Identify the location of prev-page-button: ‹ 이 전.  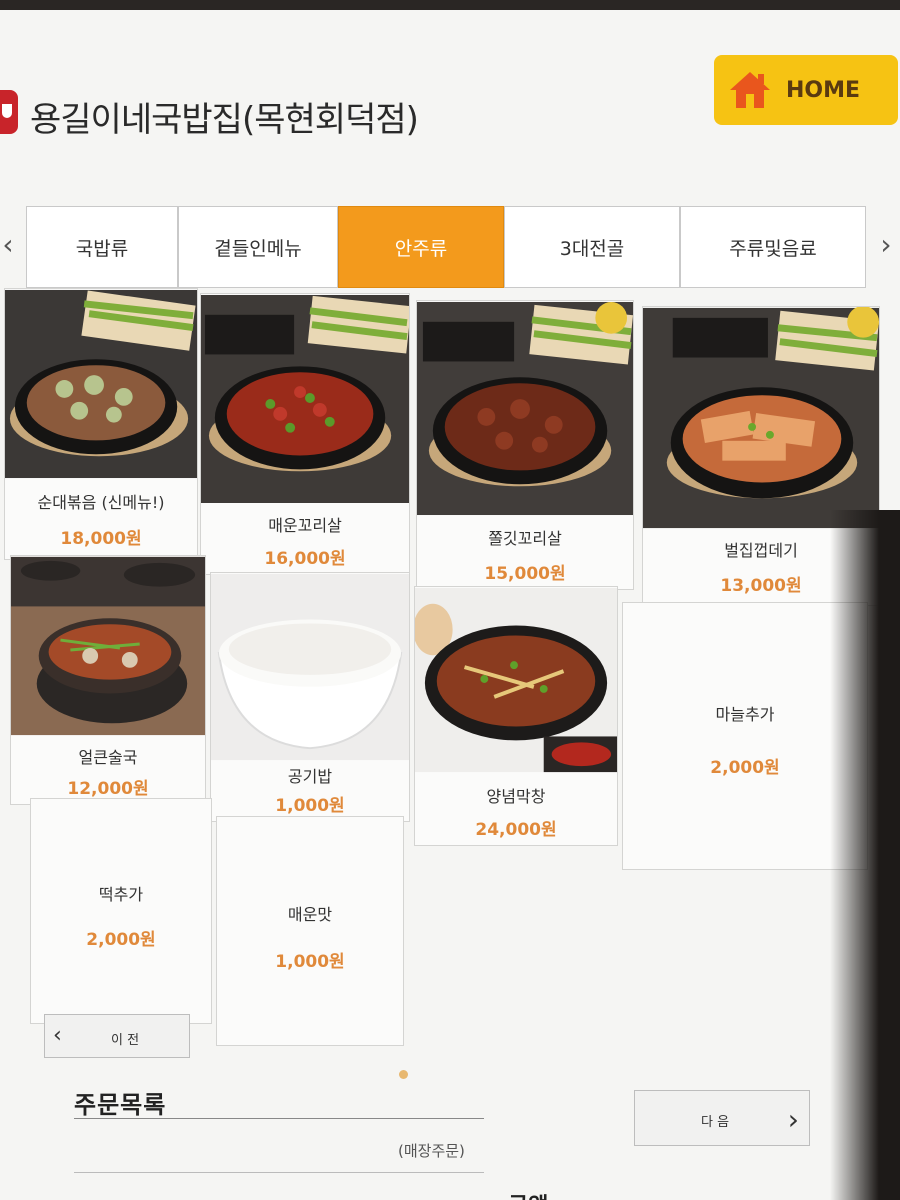
(117, 1036).